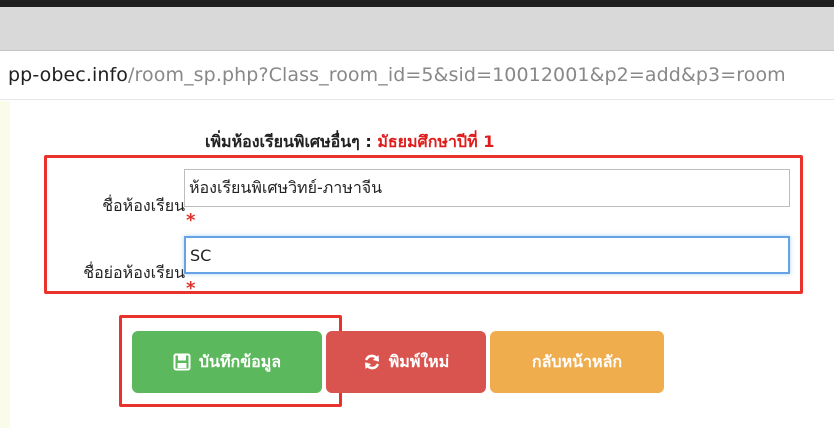  What do you see at coordinates (291, 141) in the screenshot?
I see `form-heading-text: เพิ่มห้องเรียนพิเศษอื่นๆ :` at bounding box center [291, 141].